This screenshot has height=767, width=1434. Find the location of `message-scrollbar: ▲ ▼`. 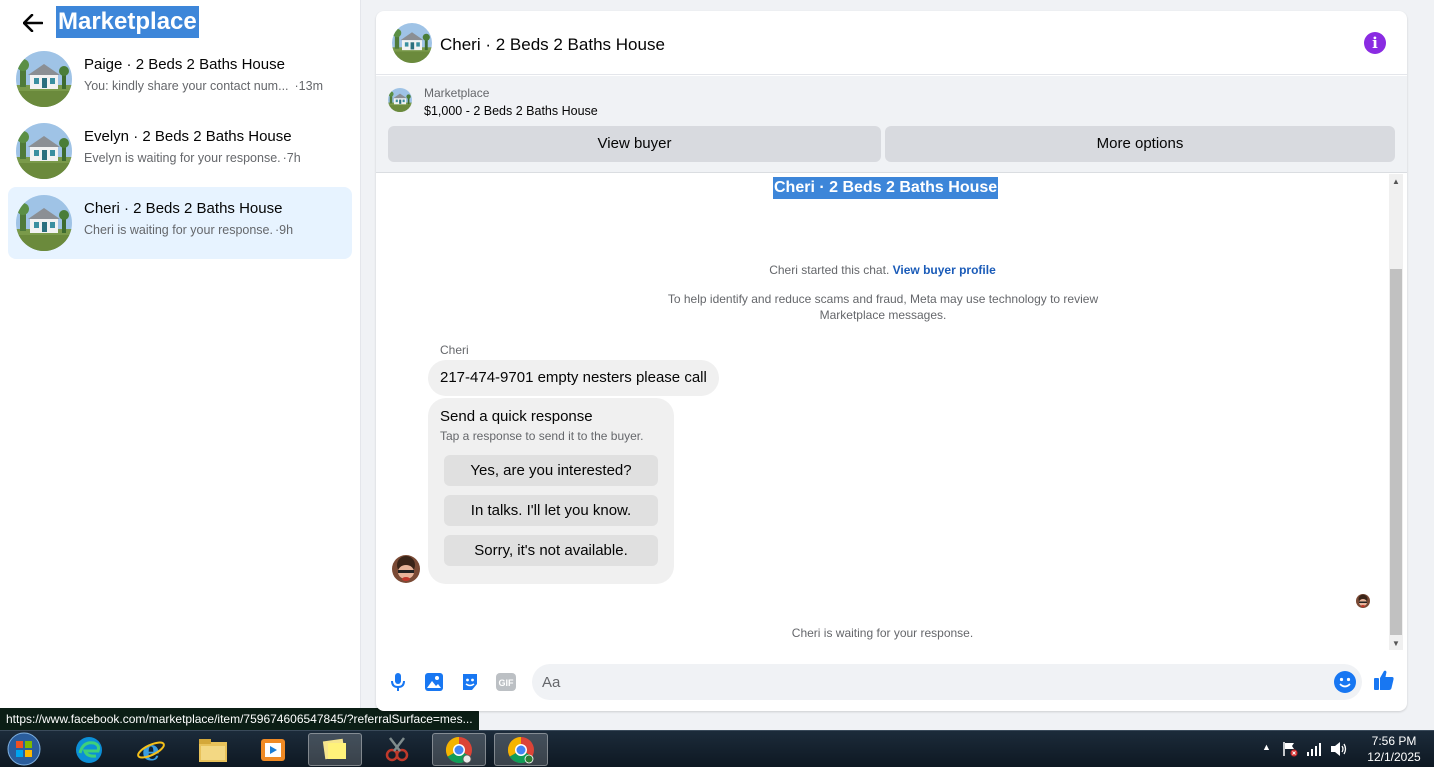

message-scrollbar: ▲ ▼ is located at coordinates (1396, 412).